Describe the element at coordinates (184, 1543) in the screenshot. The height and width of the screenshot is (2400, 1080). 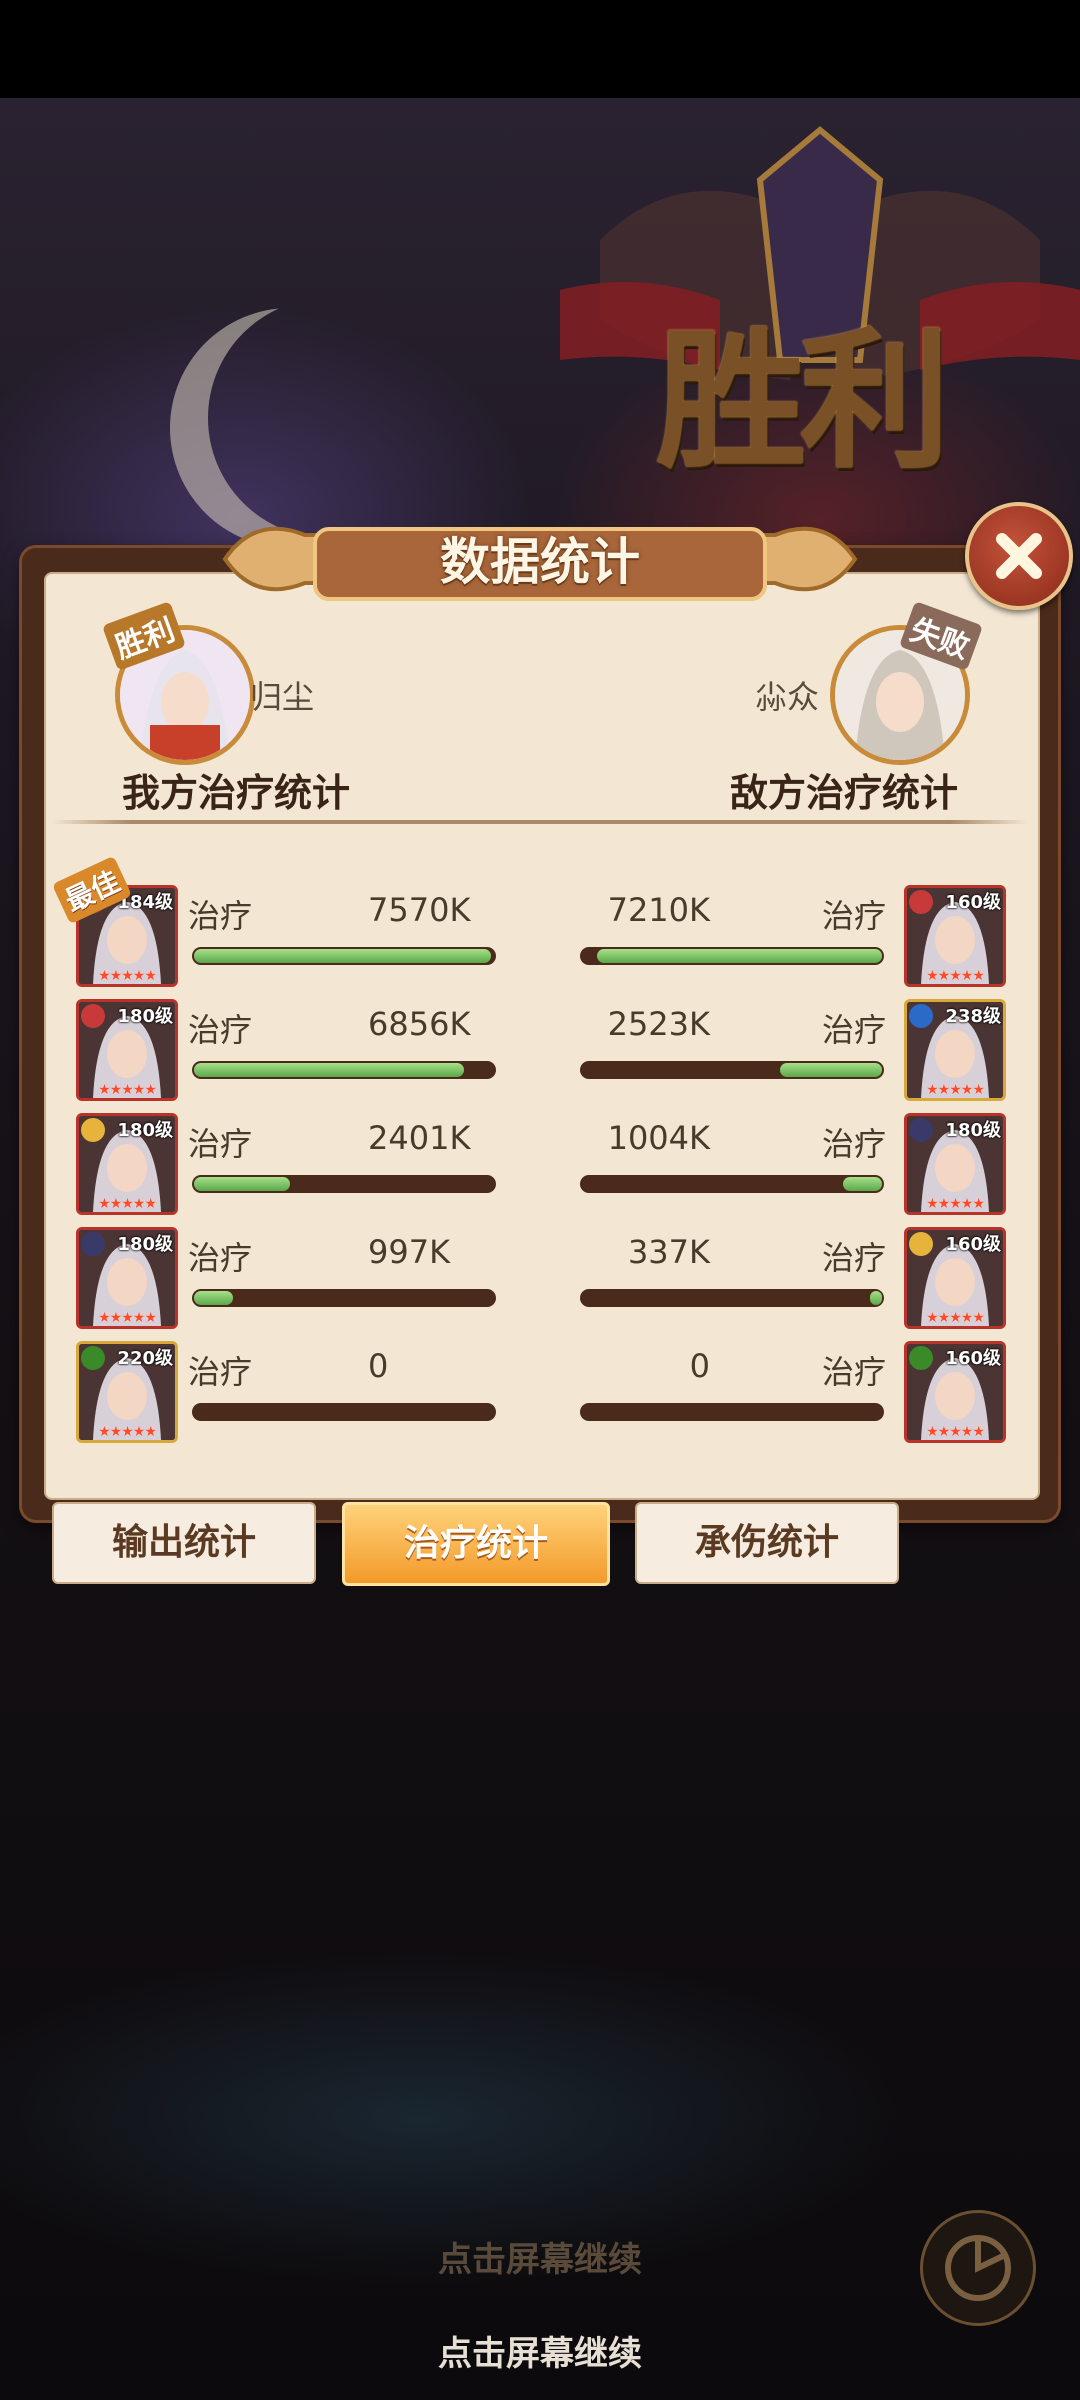
I see `tab-damage-stats: 输出统计` at that location.